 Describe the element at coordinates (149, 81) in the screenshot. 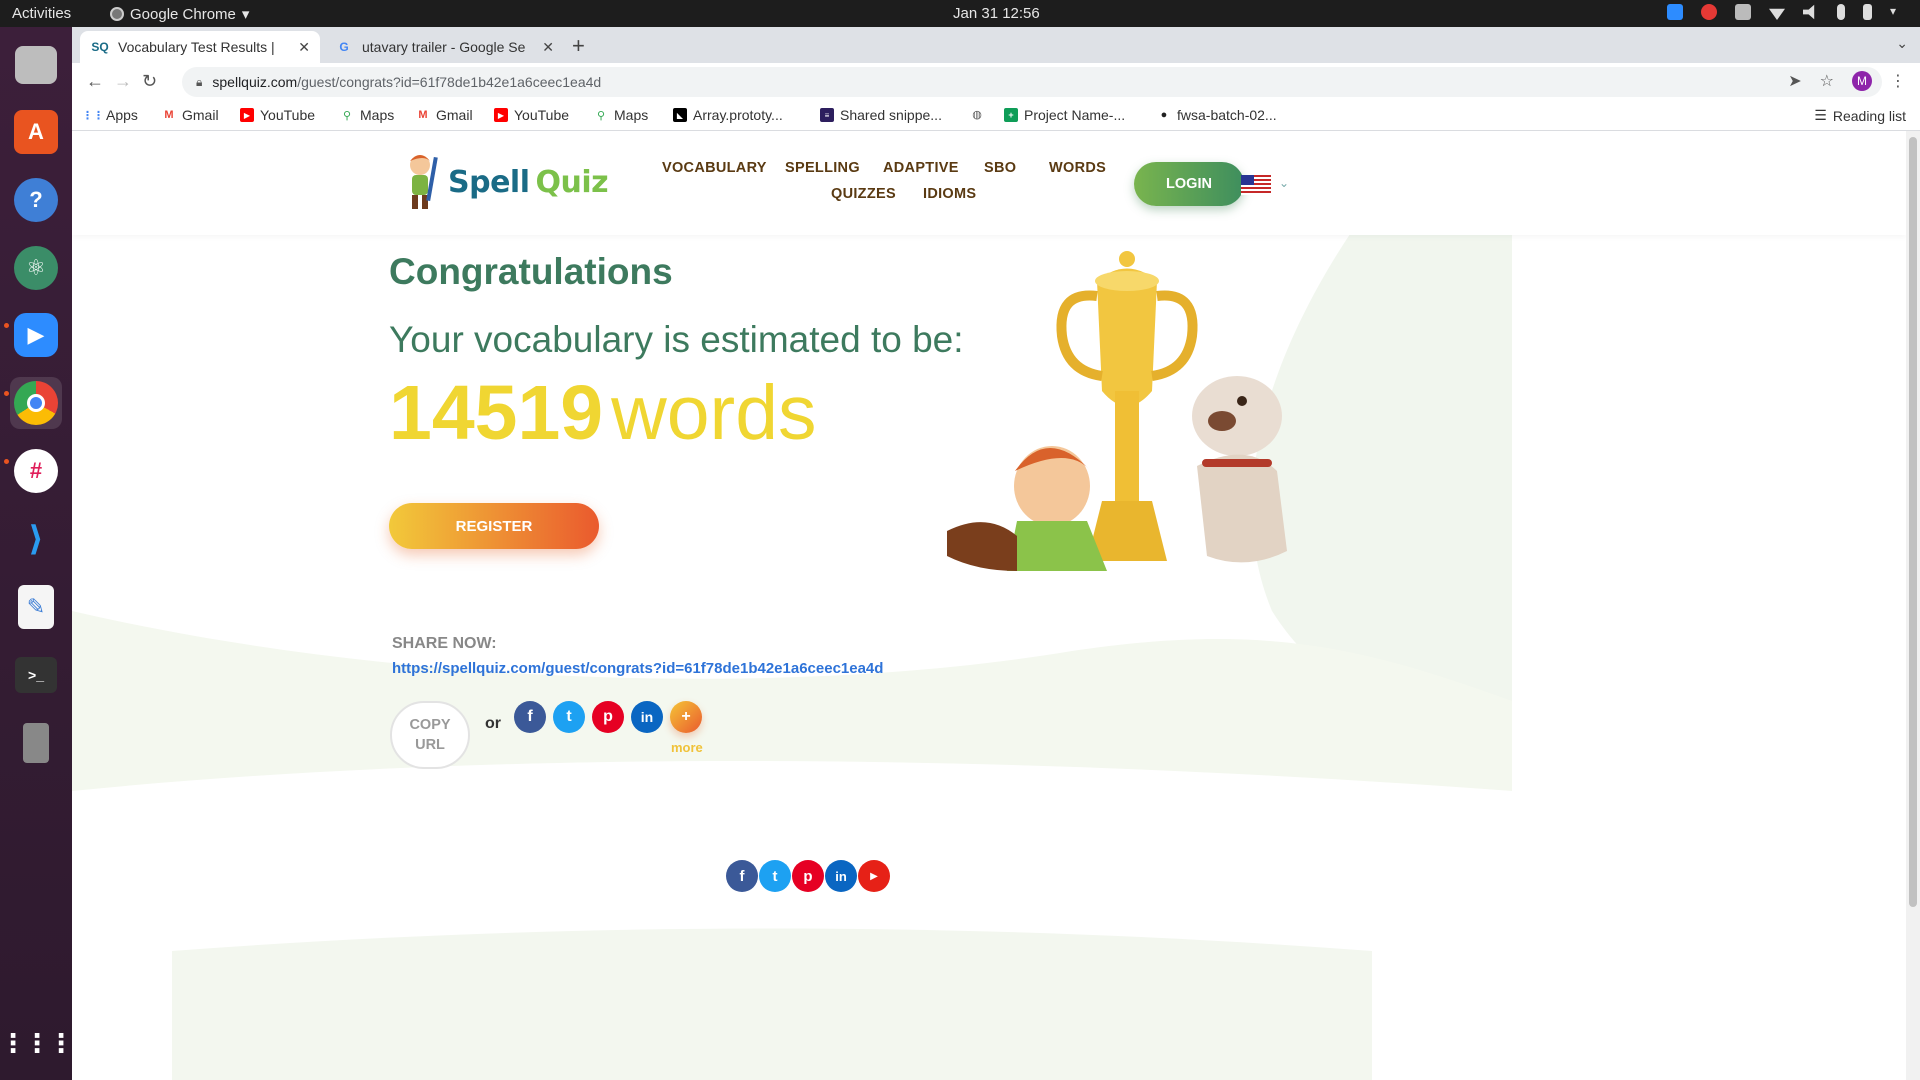

I see `reload-icon: ↻` at that location.